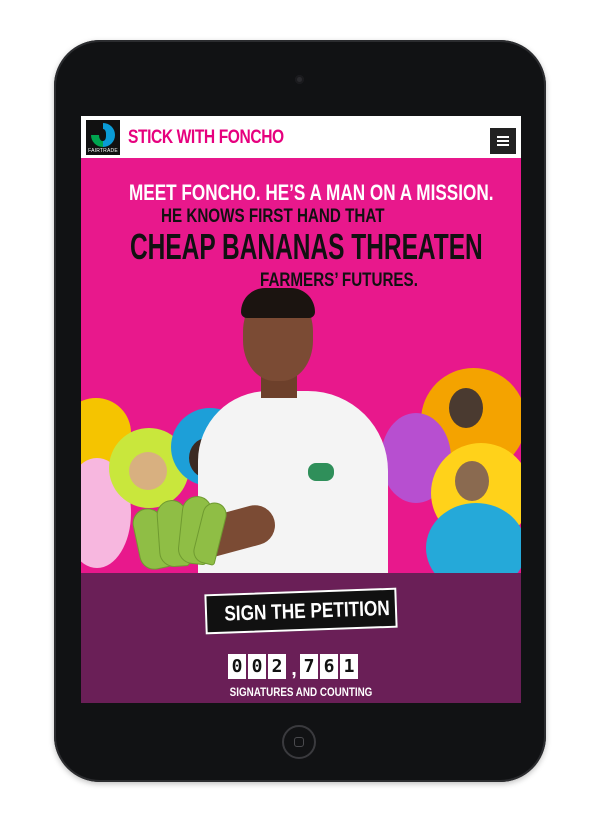 This screenshot has height=820, width=600. I want to click on site-title: STICK WITH FONCHO, so click(206, 138).